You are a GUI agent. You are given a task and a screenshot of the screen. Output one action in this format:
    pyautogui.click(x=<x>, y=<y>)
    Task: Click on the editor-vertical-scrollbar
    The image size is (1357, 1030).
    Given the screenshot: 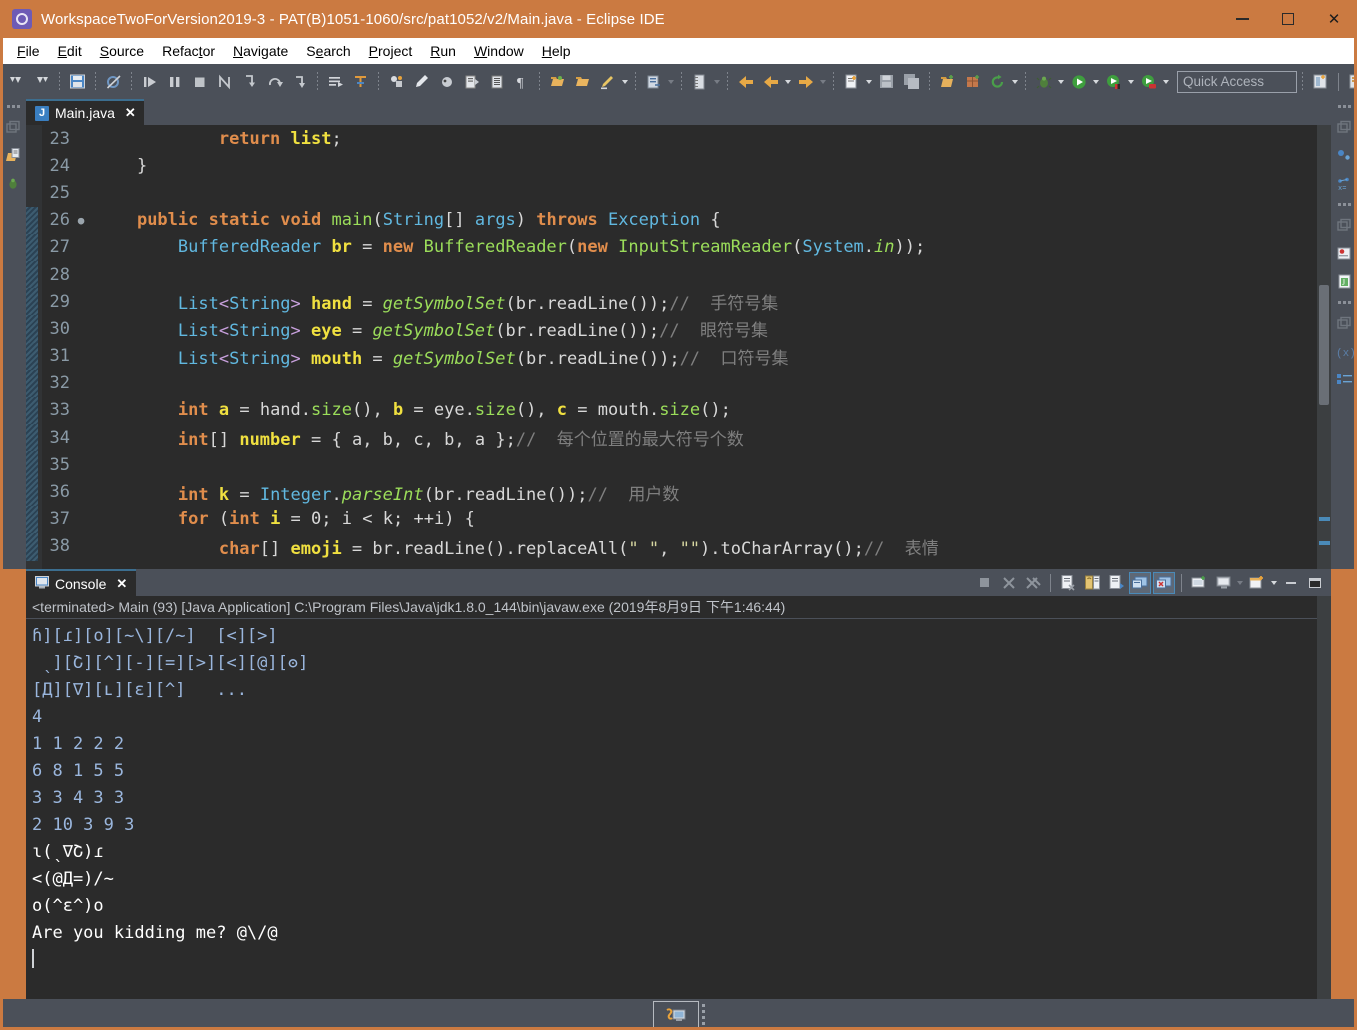 What is the action you would take?
    pyautogui.click(x=1324, y=347)
    